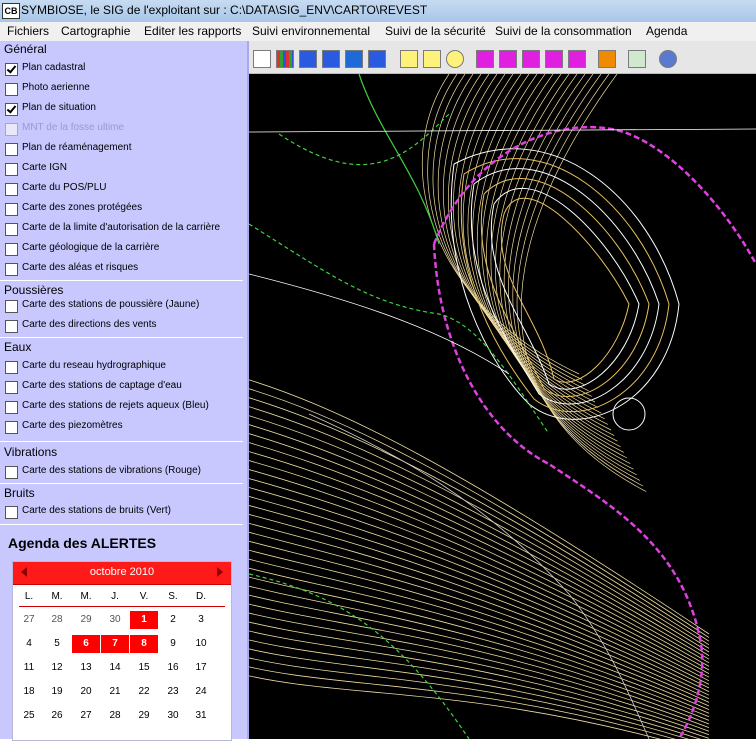  What do you see at coordinates (94, 365) in the screenshot?
I see `layer-label: Carte du reseau hydrographique` at bounding box center [94, 365].